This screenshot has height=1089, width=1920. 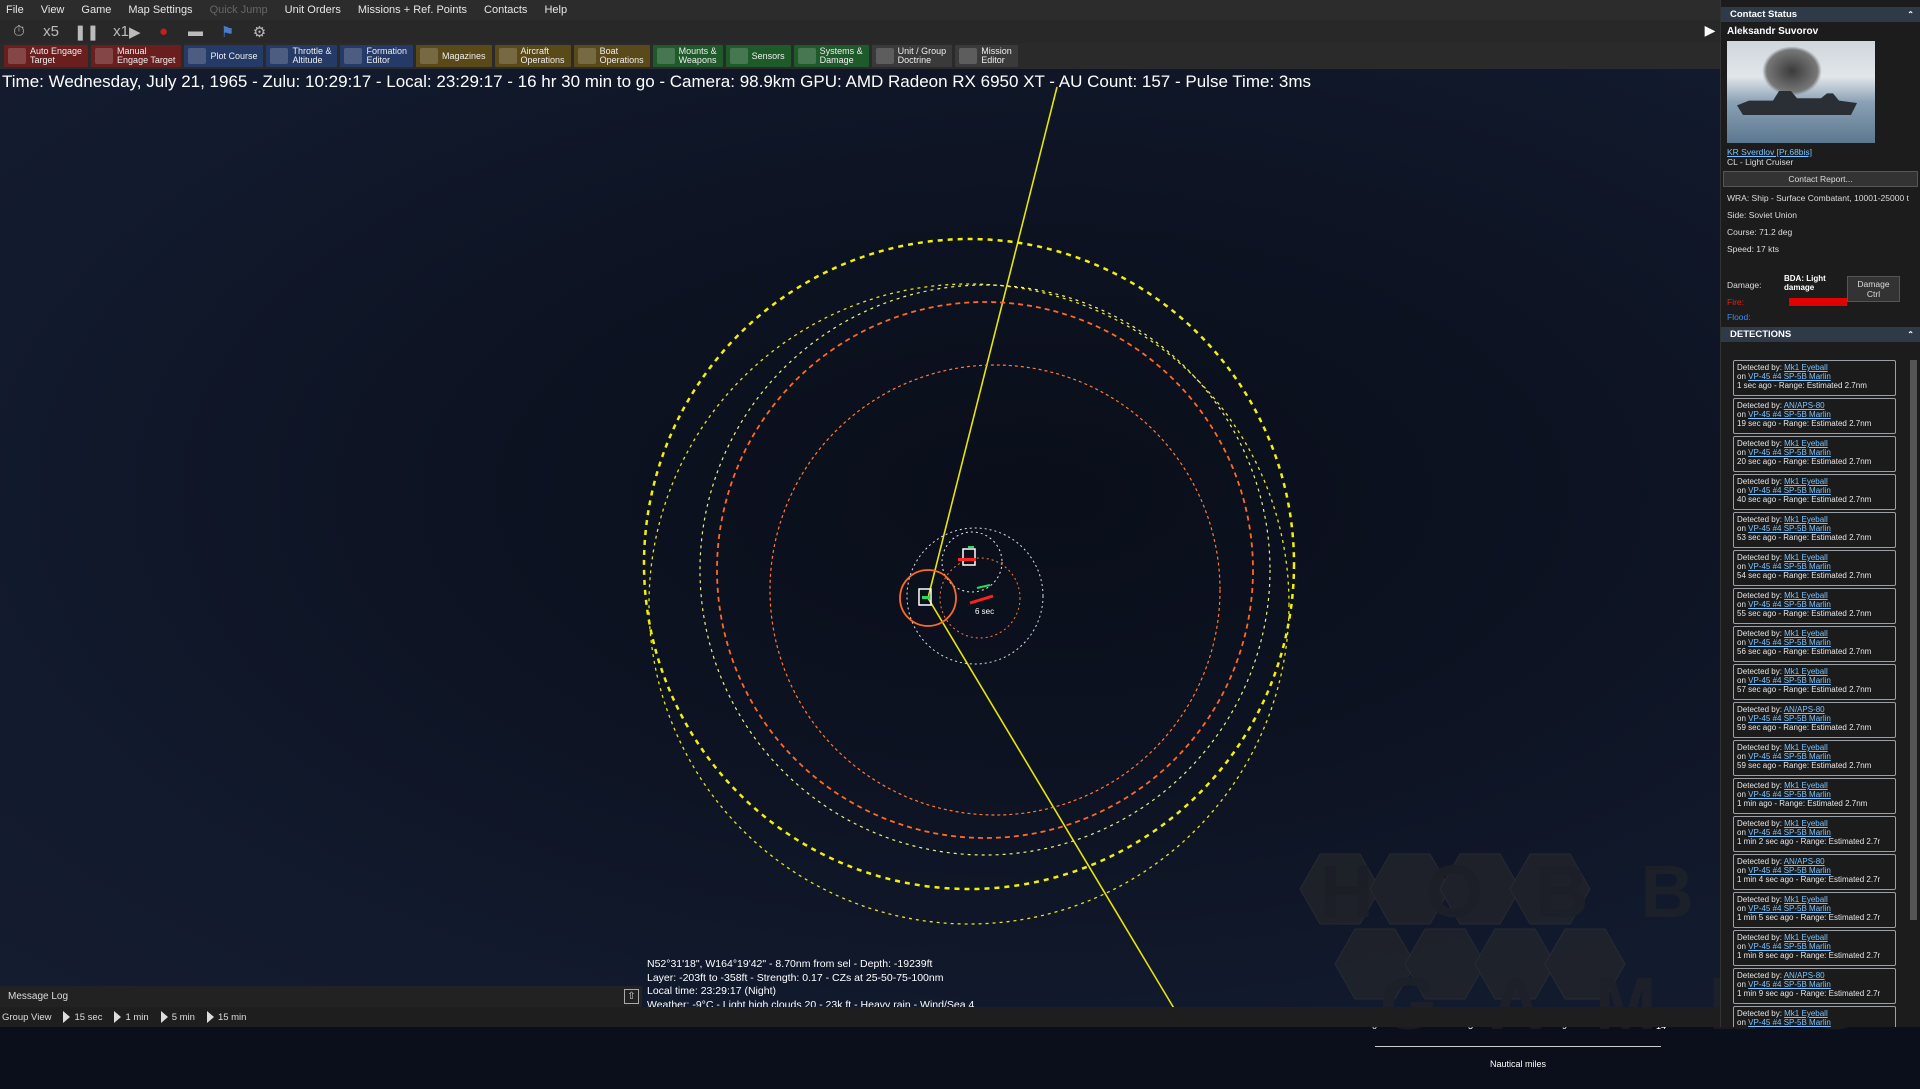 What do you see at coordinates (831, 56) in the screenshot?
I see `toolbar-systems-damage-button: Systems & Damage` at bounding box center [831, 56].